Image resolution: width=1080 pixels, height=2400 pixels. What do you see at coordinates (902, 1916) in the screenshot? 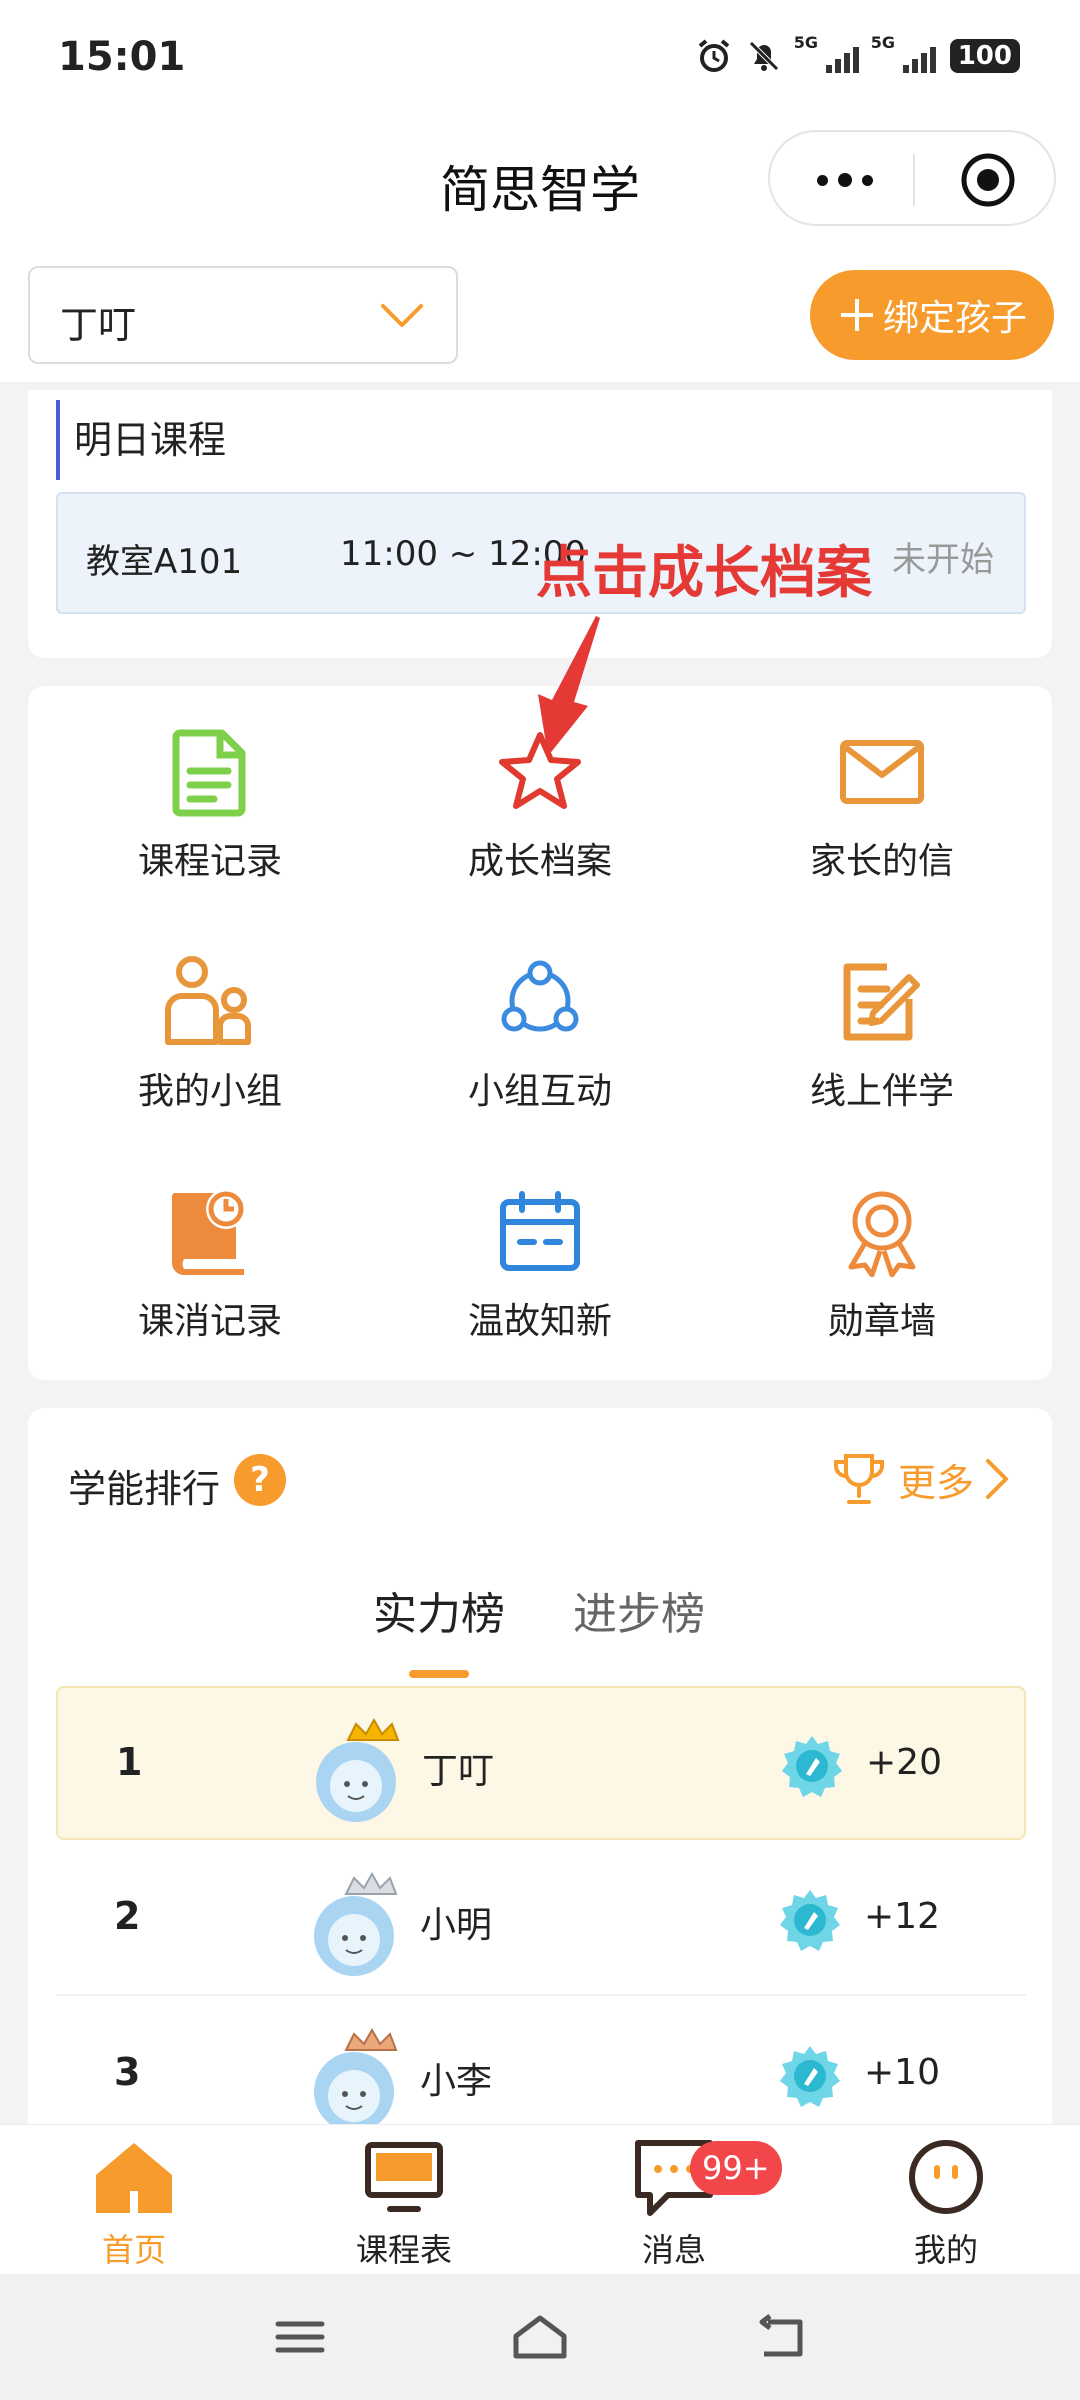
I see `rank-score: +12` at bounding box center [902, 1916].